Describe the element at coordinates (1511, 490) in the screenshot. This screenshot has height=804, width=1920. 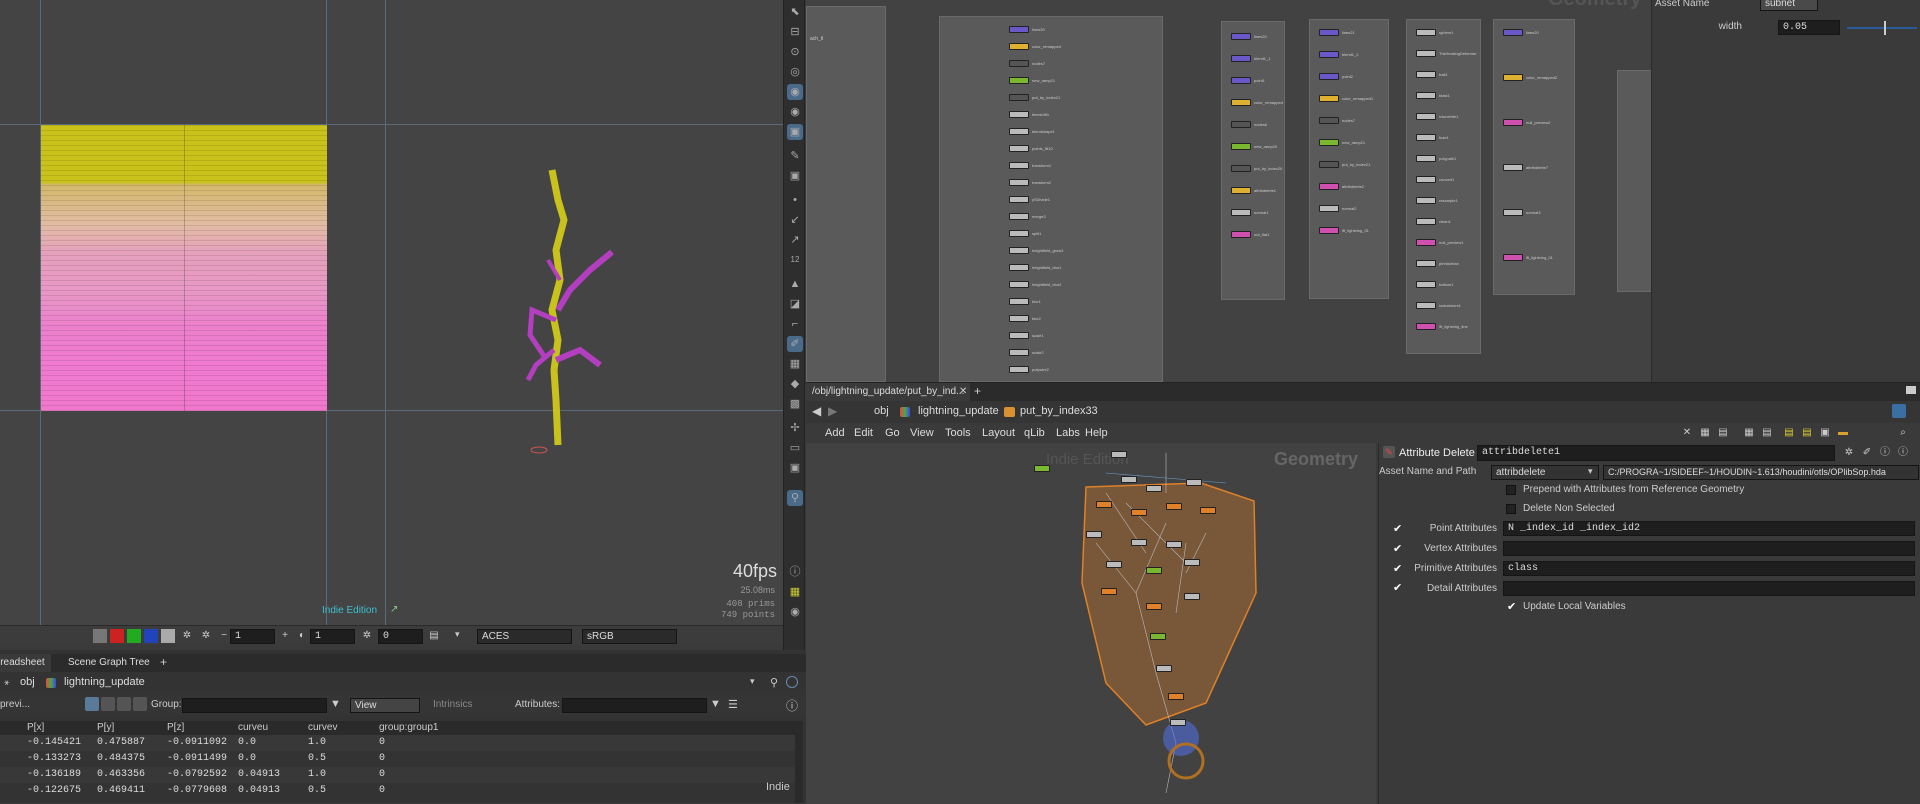
I see `prepend-checkbox` at that location.